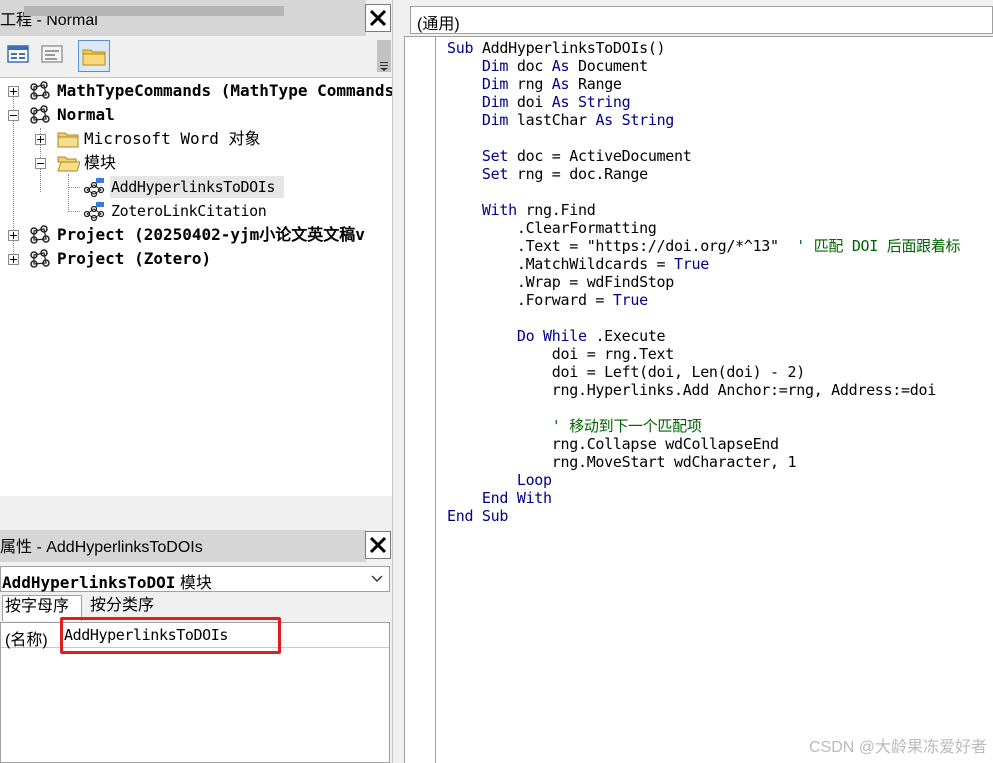  Describe the element at coordinates (552, 228) in the screenshot. I see `code-line: .ClearFormatting` at that location.